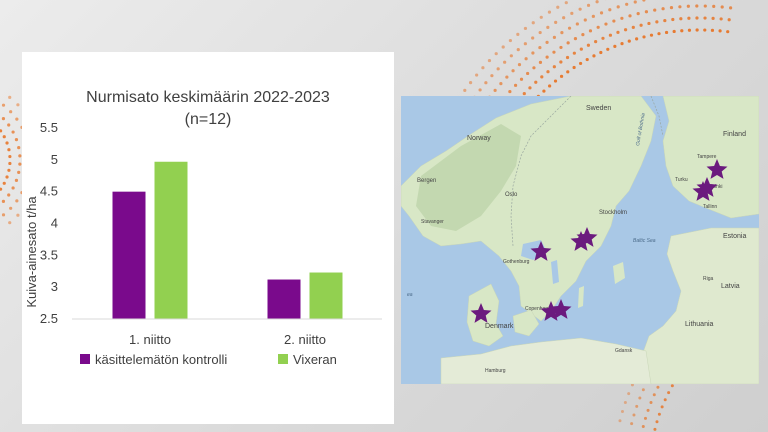 The height and width of the screenshot is (432, 768). Describe the element at coordinates (410, 295) in the screenshot. I see `map-label-sea: ea` at that location.